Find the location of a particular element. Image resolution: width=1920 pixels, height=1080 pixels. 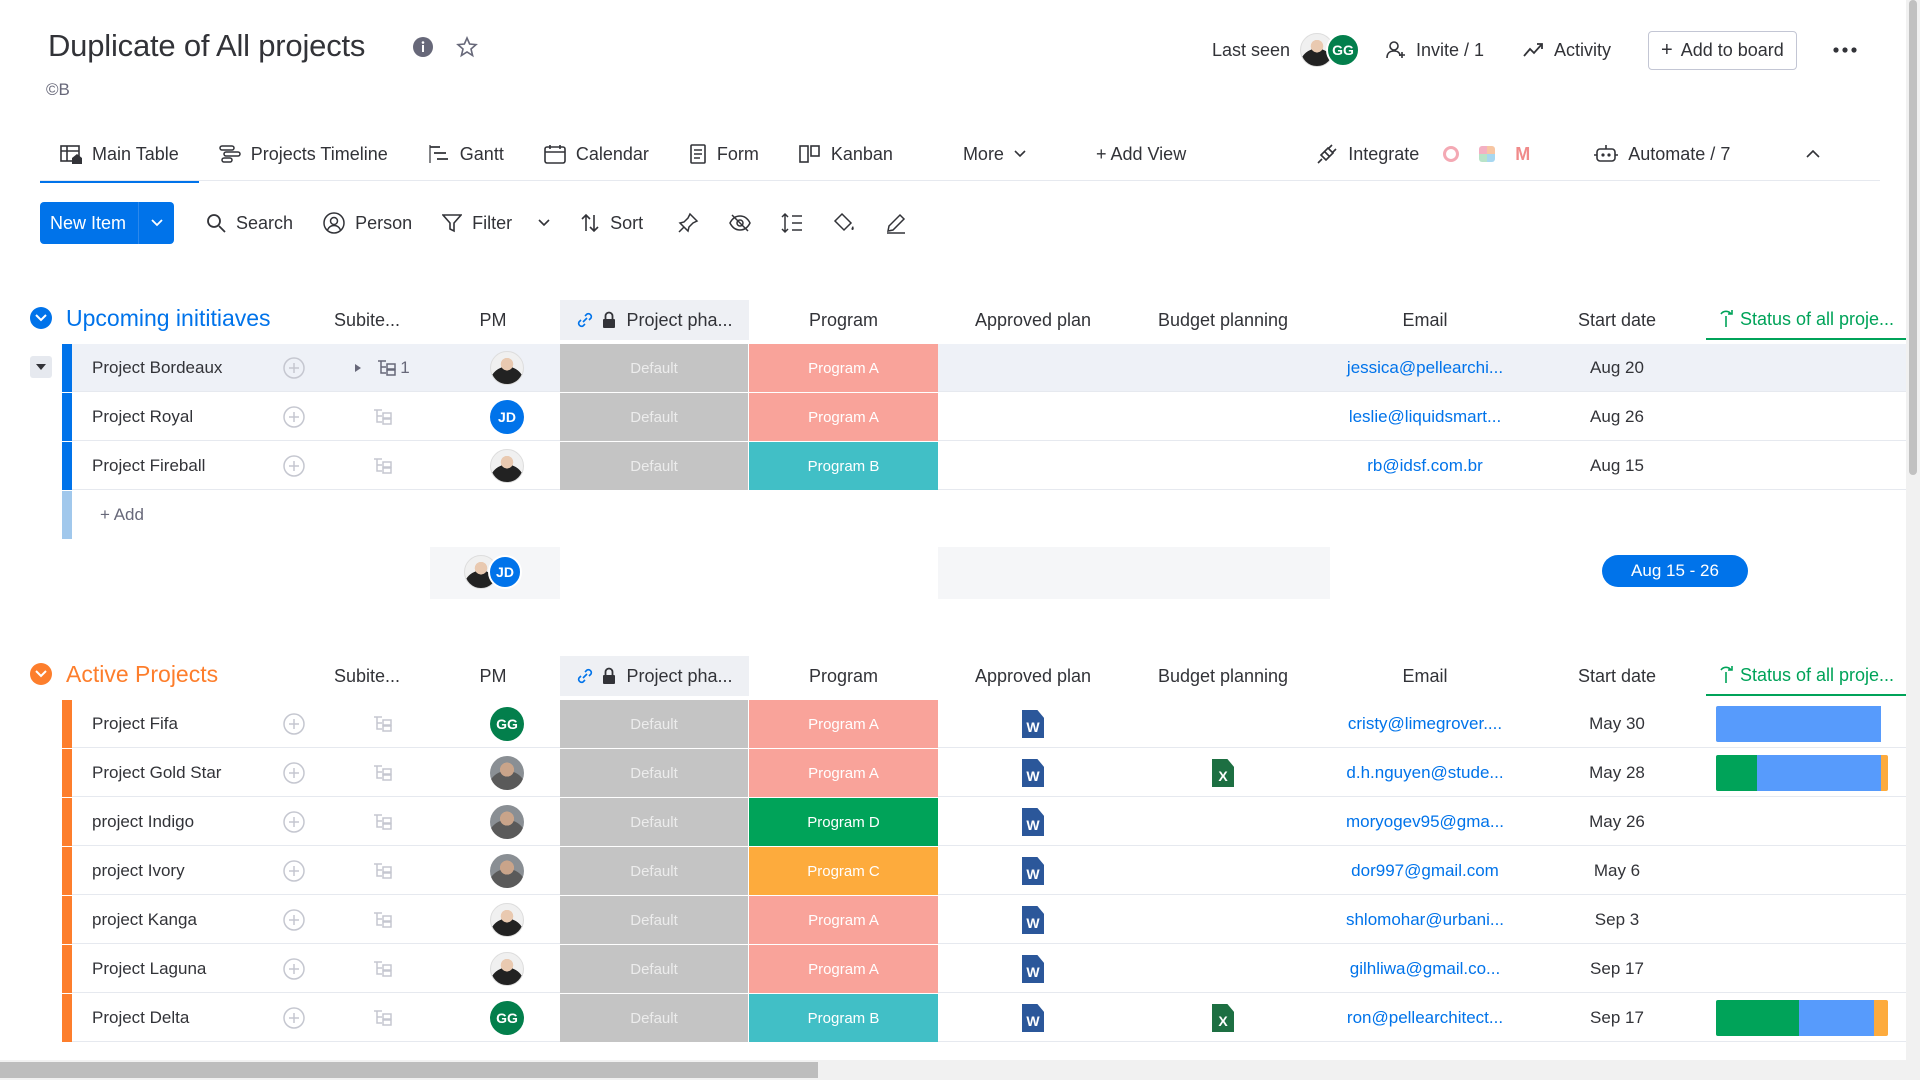

tab-projects-timeline: Projects Timeline is located at coordinates (303, 154).